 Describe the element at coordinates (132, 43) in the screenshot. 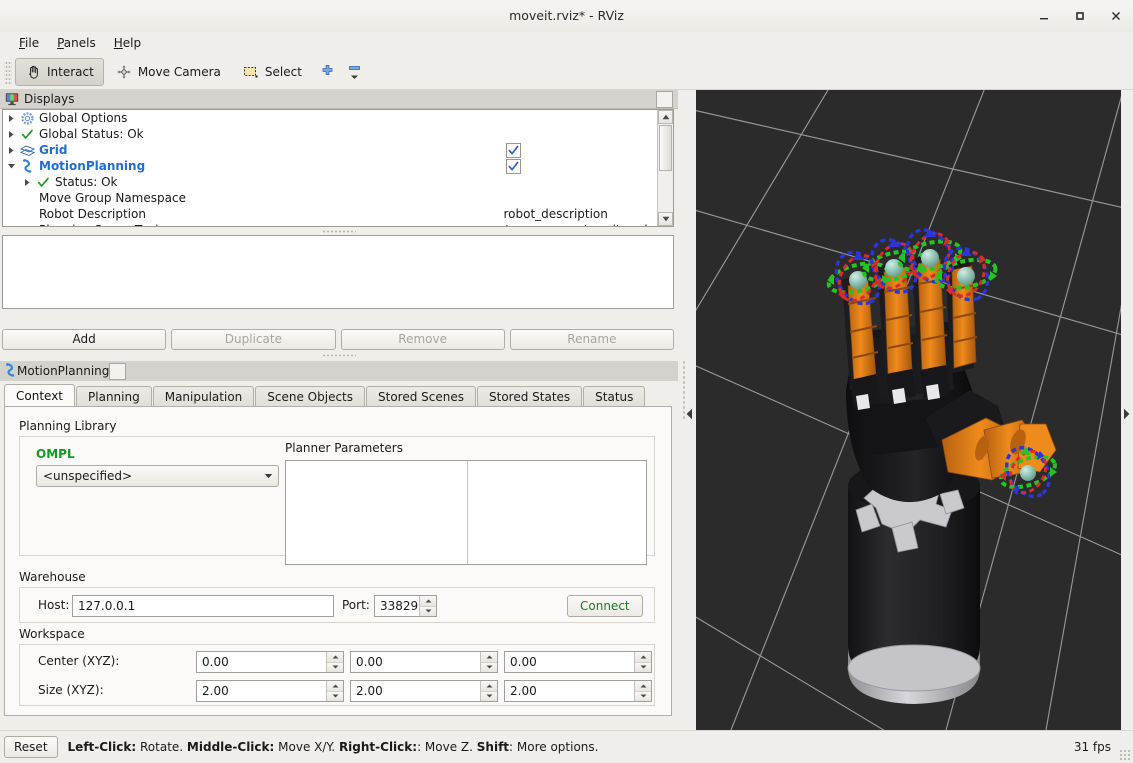

I see `menu-help-rest: elp` at that location.